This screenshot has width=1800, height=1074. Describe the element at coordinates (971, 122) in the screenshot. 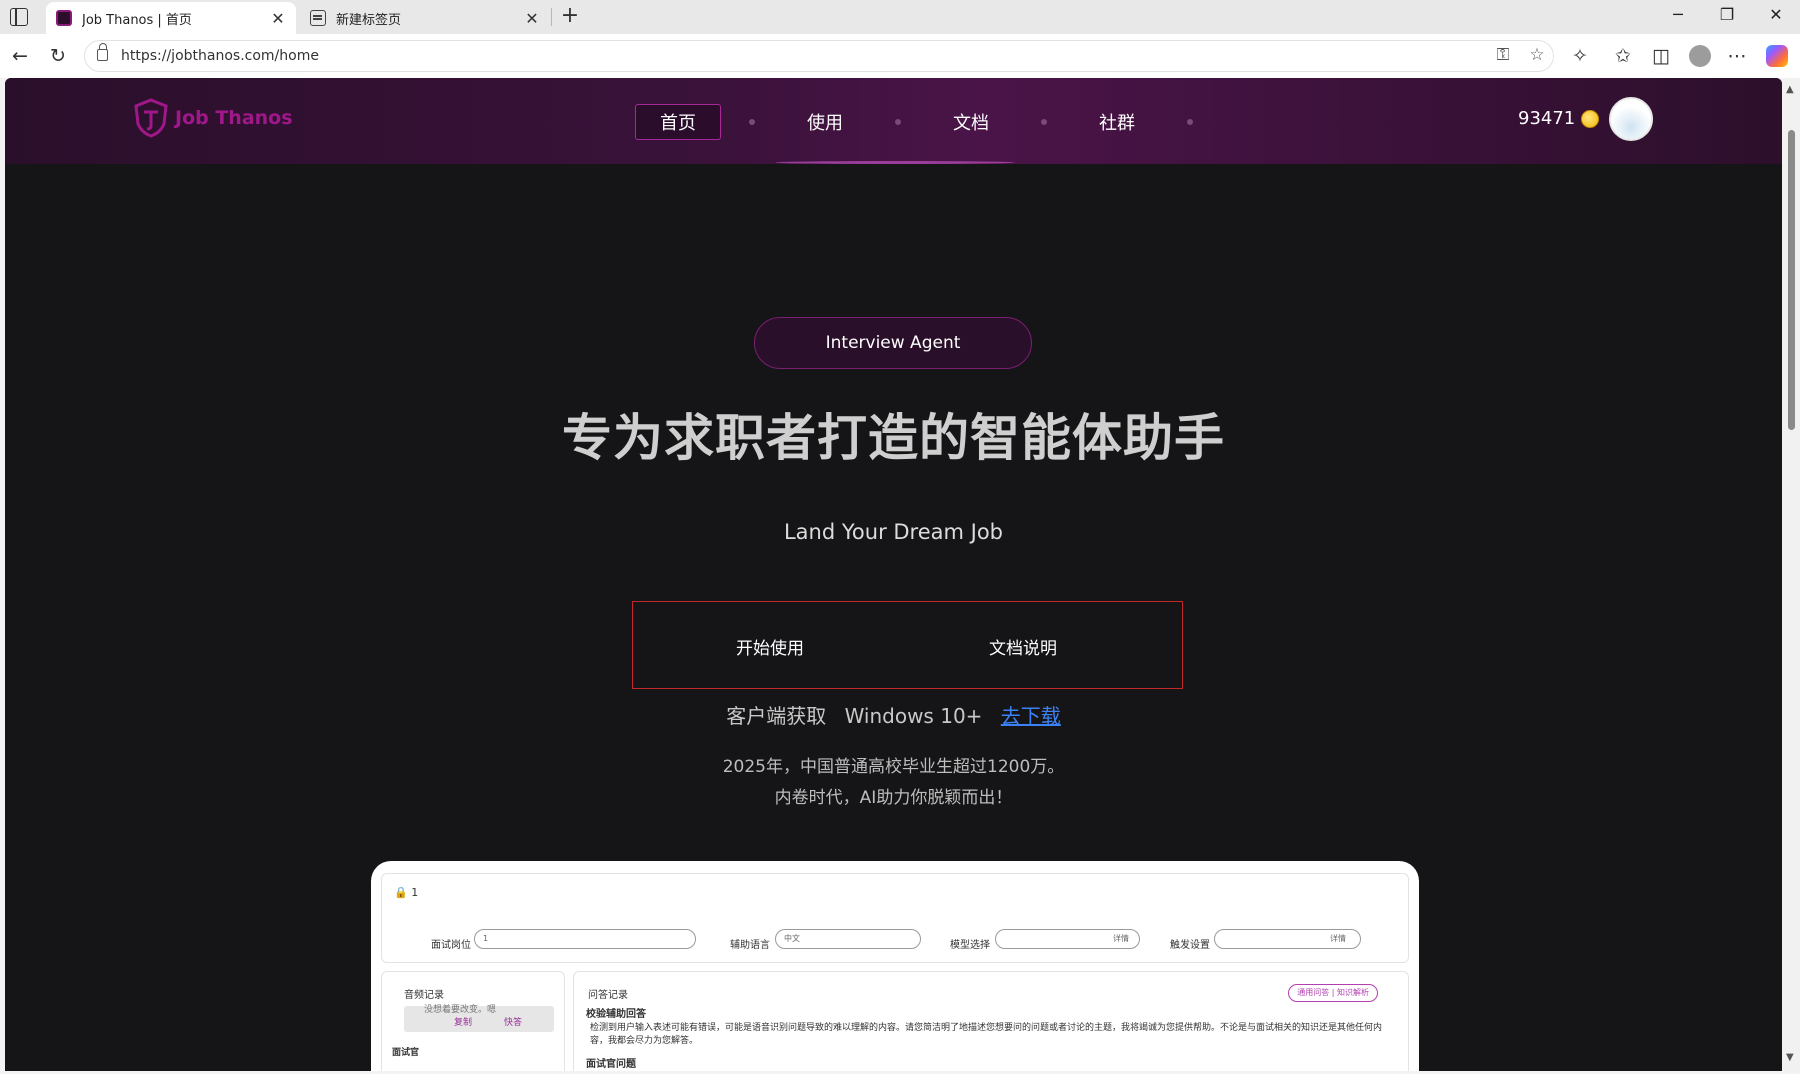

I see `nav-docs: 文档` at that location.